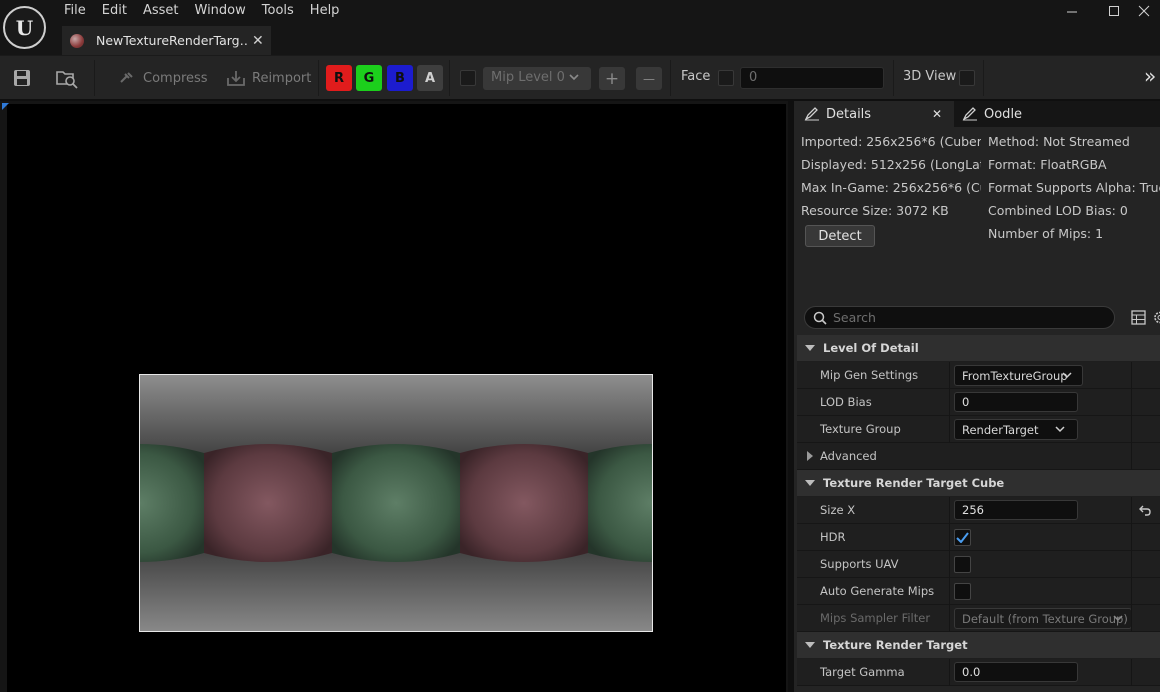  I want to click on property-label: LOD Bias, so click(846, 402).